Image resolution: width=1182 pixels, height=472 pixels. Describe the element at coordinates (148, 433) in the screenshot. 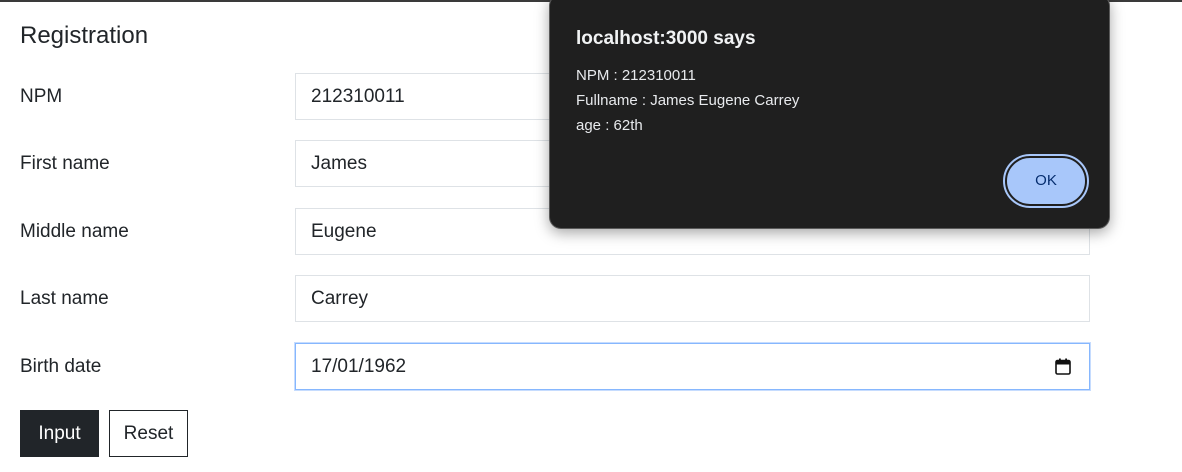

I see `reset-button: Reset` at that location.